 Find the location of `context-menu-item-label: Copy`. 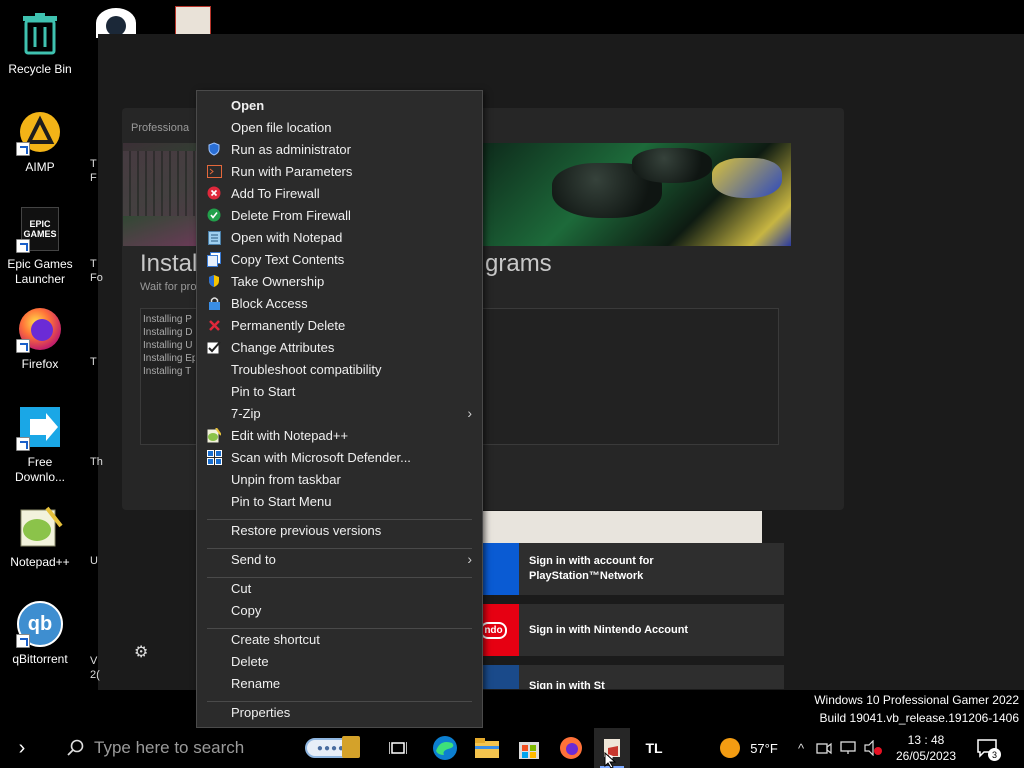

context-menu-item-label: Copy is located at coordinates (246, 610).